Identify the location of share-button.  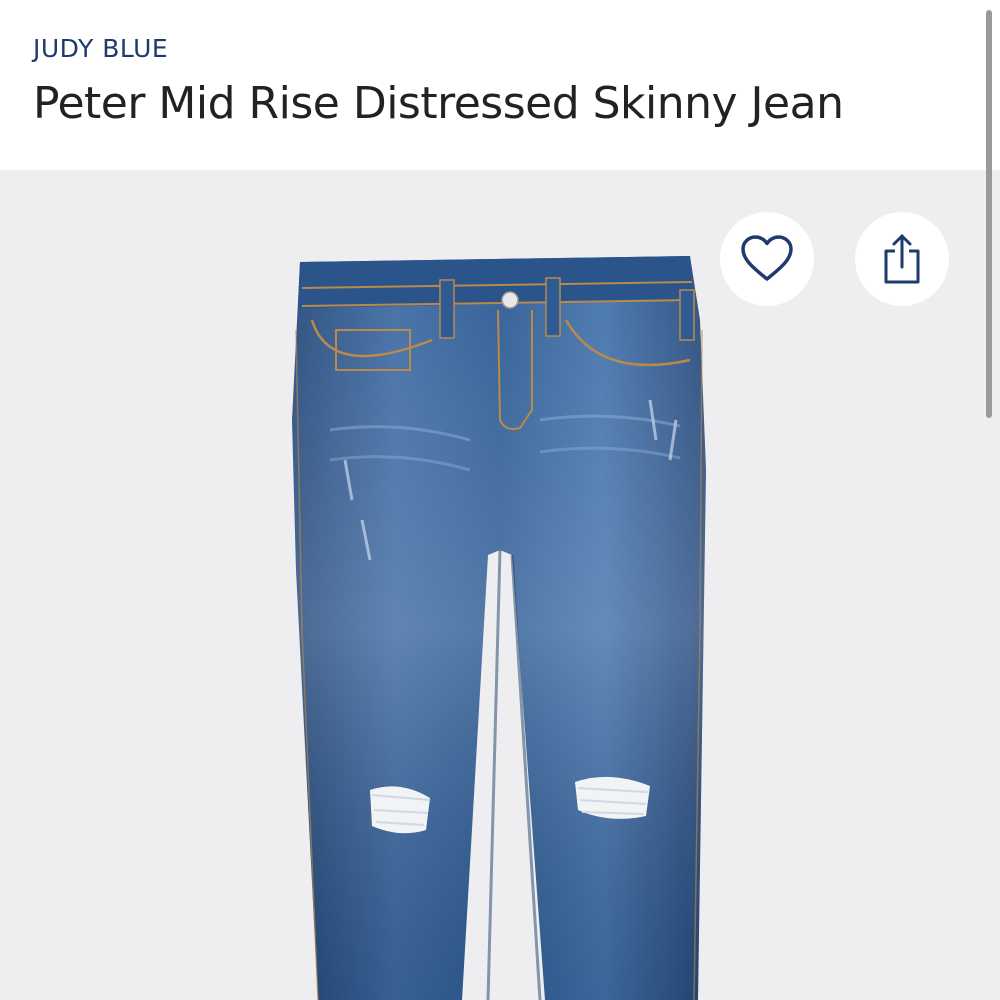
(902, 259).